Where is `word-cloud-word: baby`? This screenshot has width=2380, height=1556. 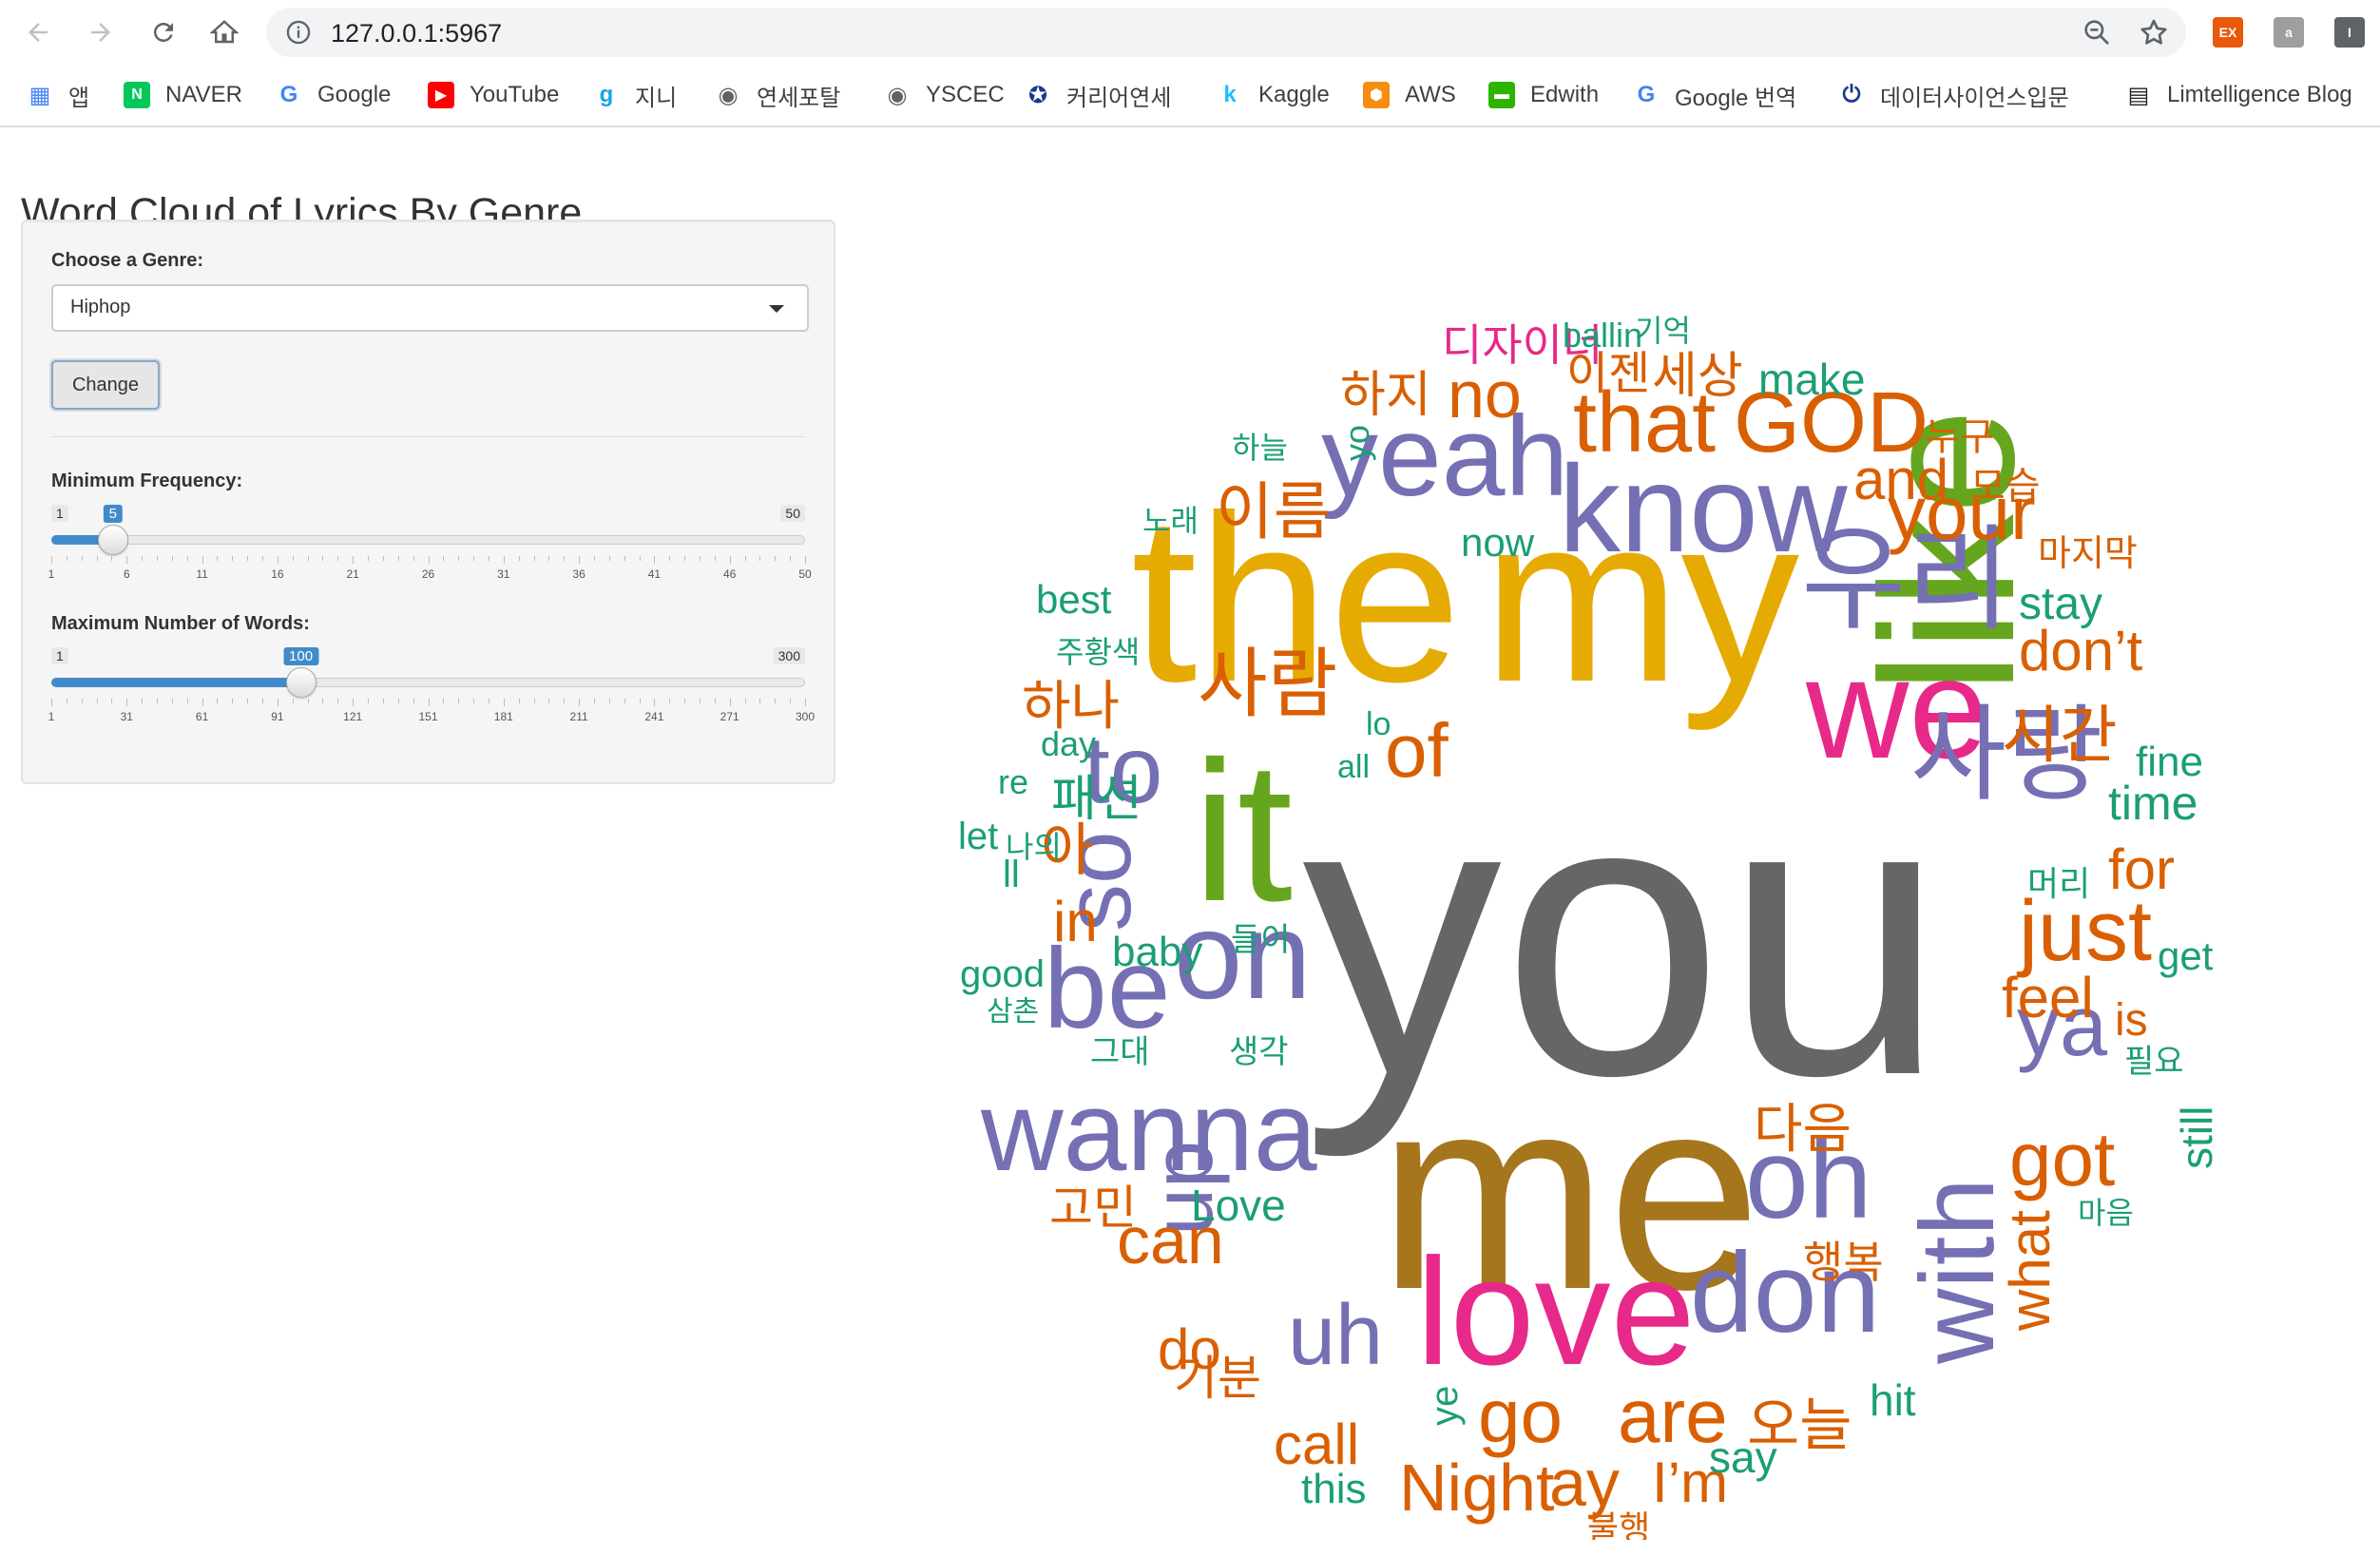
word-cloud-word: baby is located at coordinates (1157, 952).